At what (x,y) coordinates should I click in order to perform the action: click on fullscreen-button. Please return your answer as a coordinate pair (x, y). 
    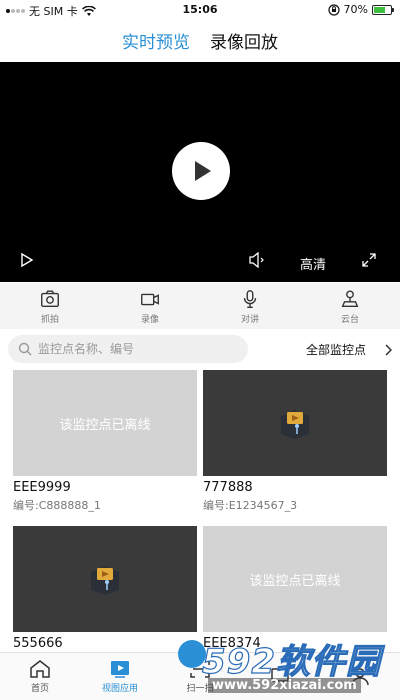
    Looking at the image, I should click on (369, 260).